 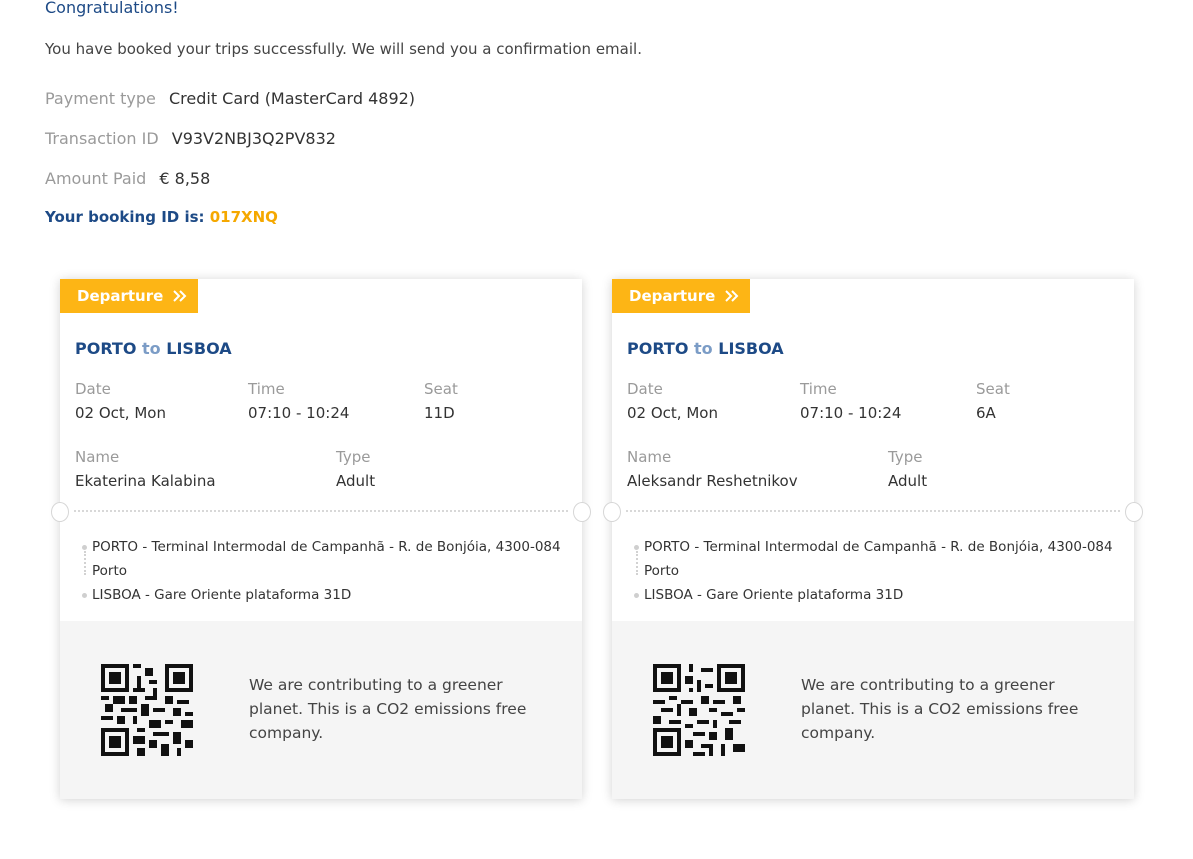 What do you see at coordinates (712, 481) in the screenshot?
I see `name-value: Aleksandr Reshetnikov` at bounding box center [712, 481].